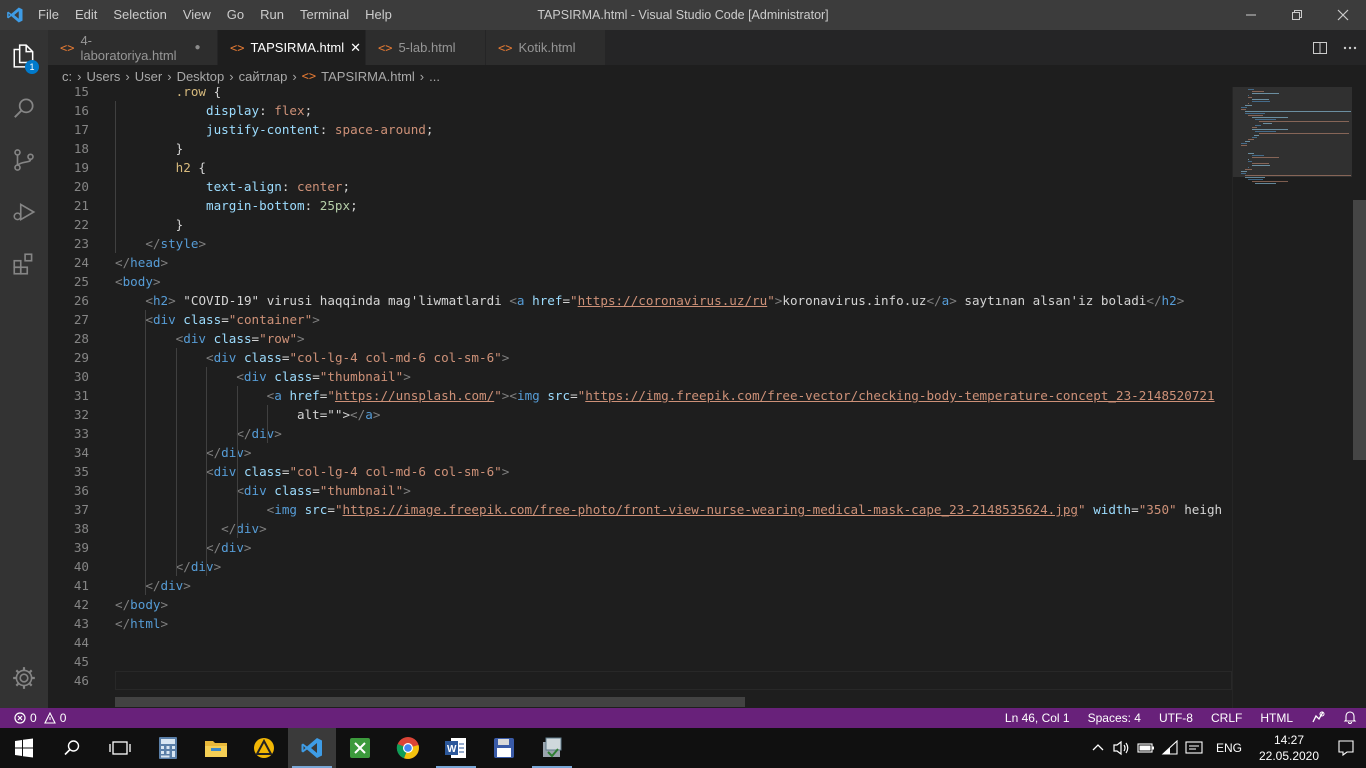 The width and height of the screenshot is (1366, 768). Describe the element at coordinates (640, 433) in the screenshot. I see `code-line: 33 </div>` at that location.